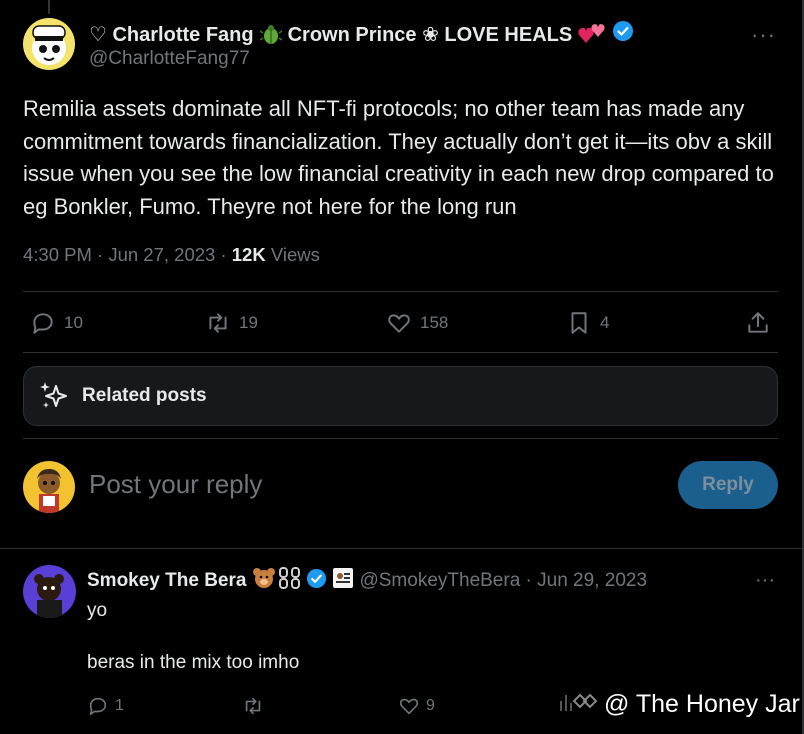  I want to click on hearts-icon, so click(592, 34).